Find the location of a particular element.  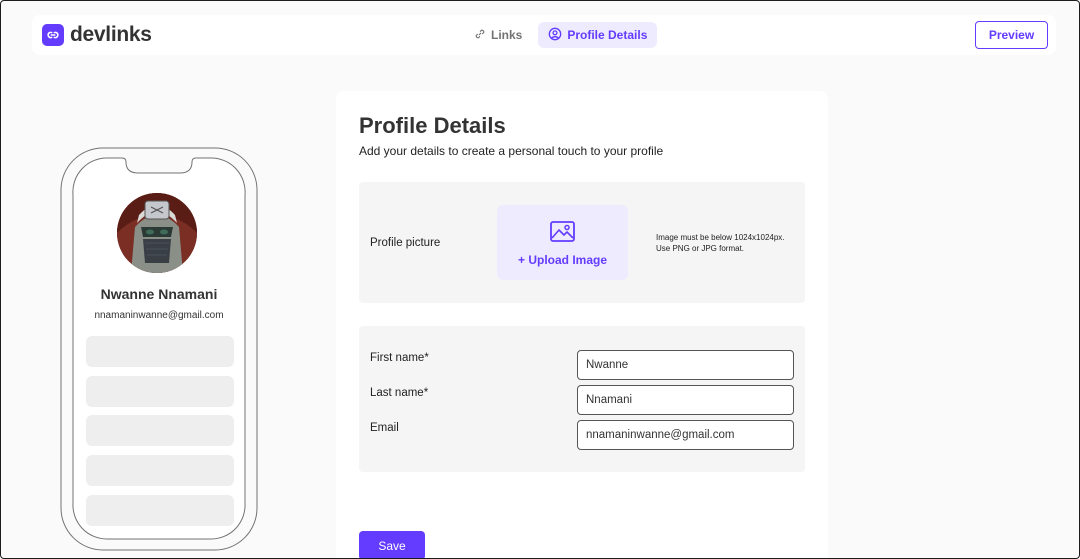

first-name-label: First name* is located at coordinates (399, 358).